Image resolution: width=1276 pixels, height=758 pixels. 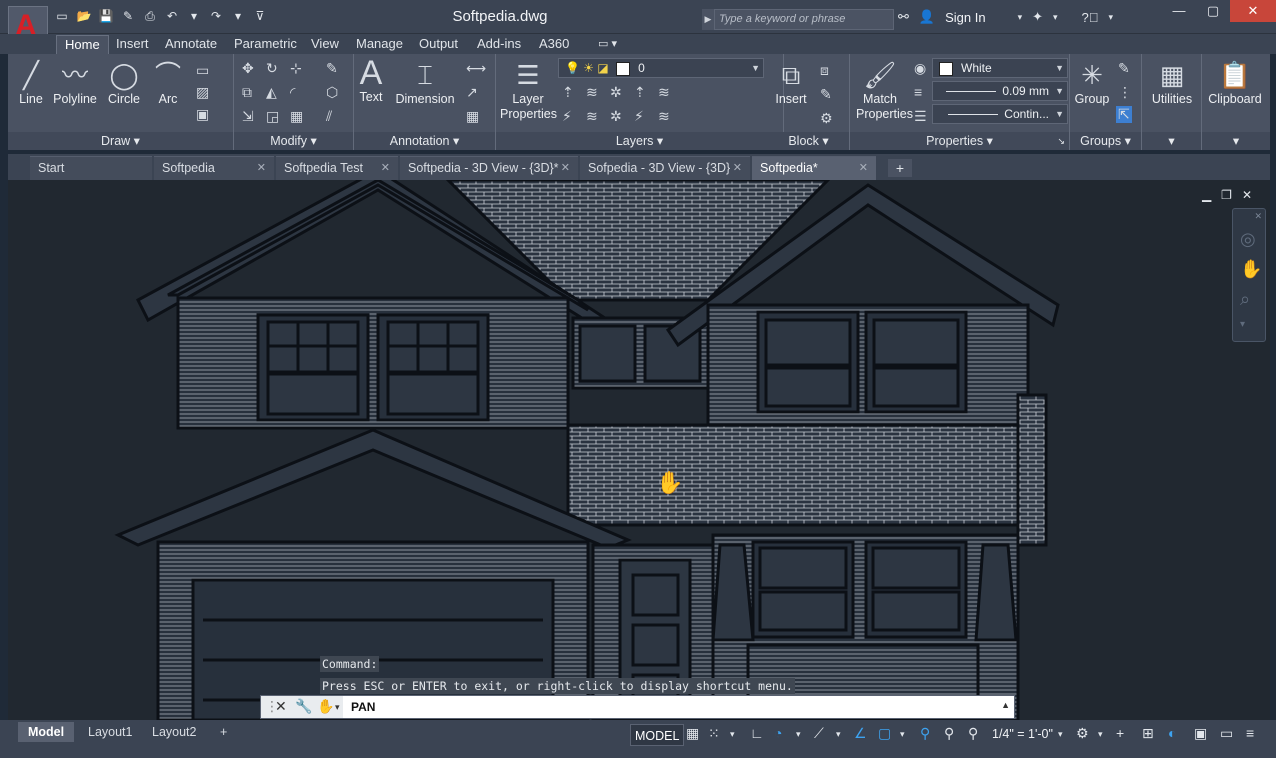 I want to click on groups-panel-title: Groups ▾, so click(x=1105, y=141).